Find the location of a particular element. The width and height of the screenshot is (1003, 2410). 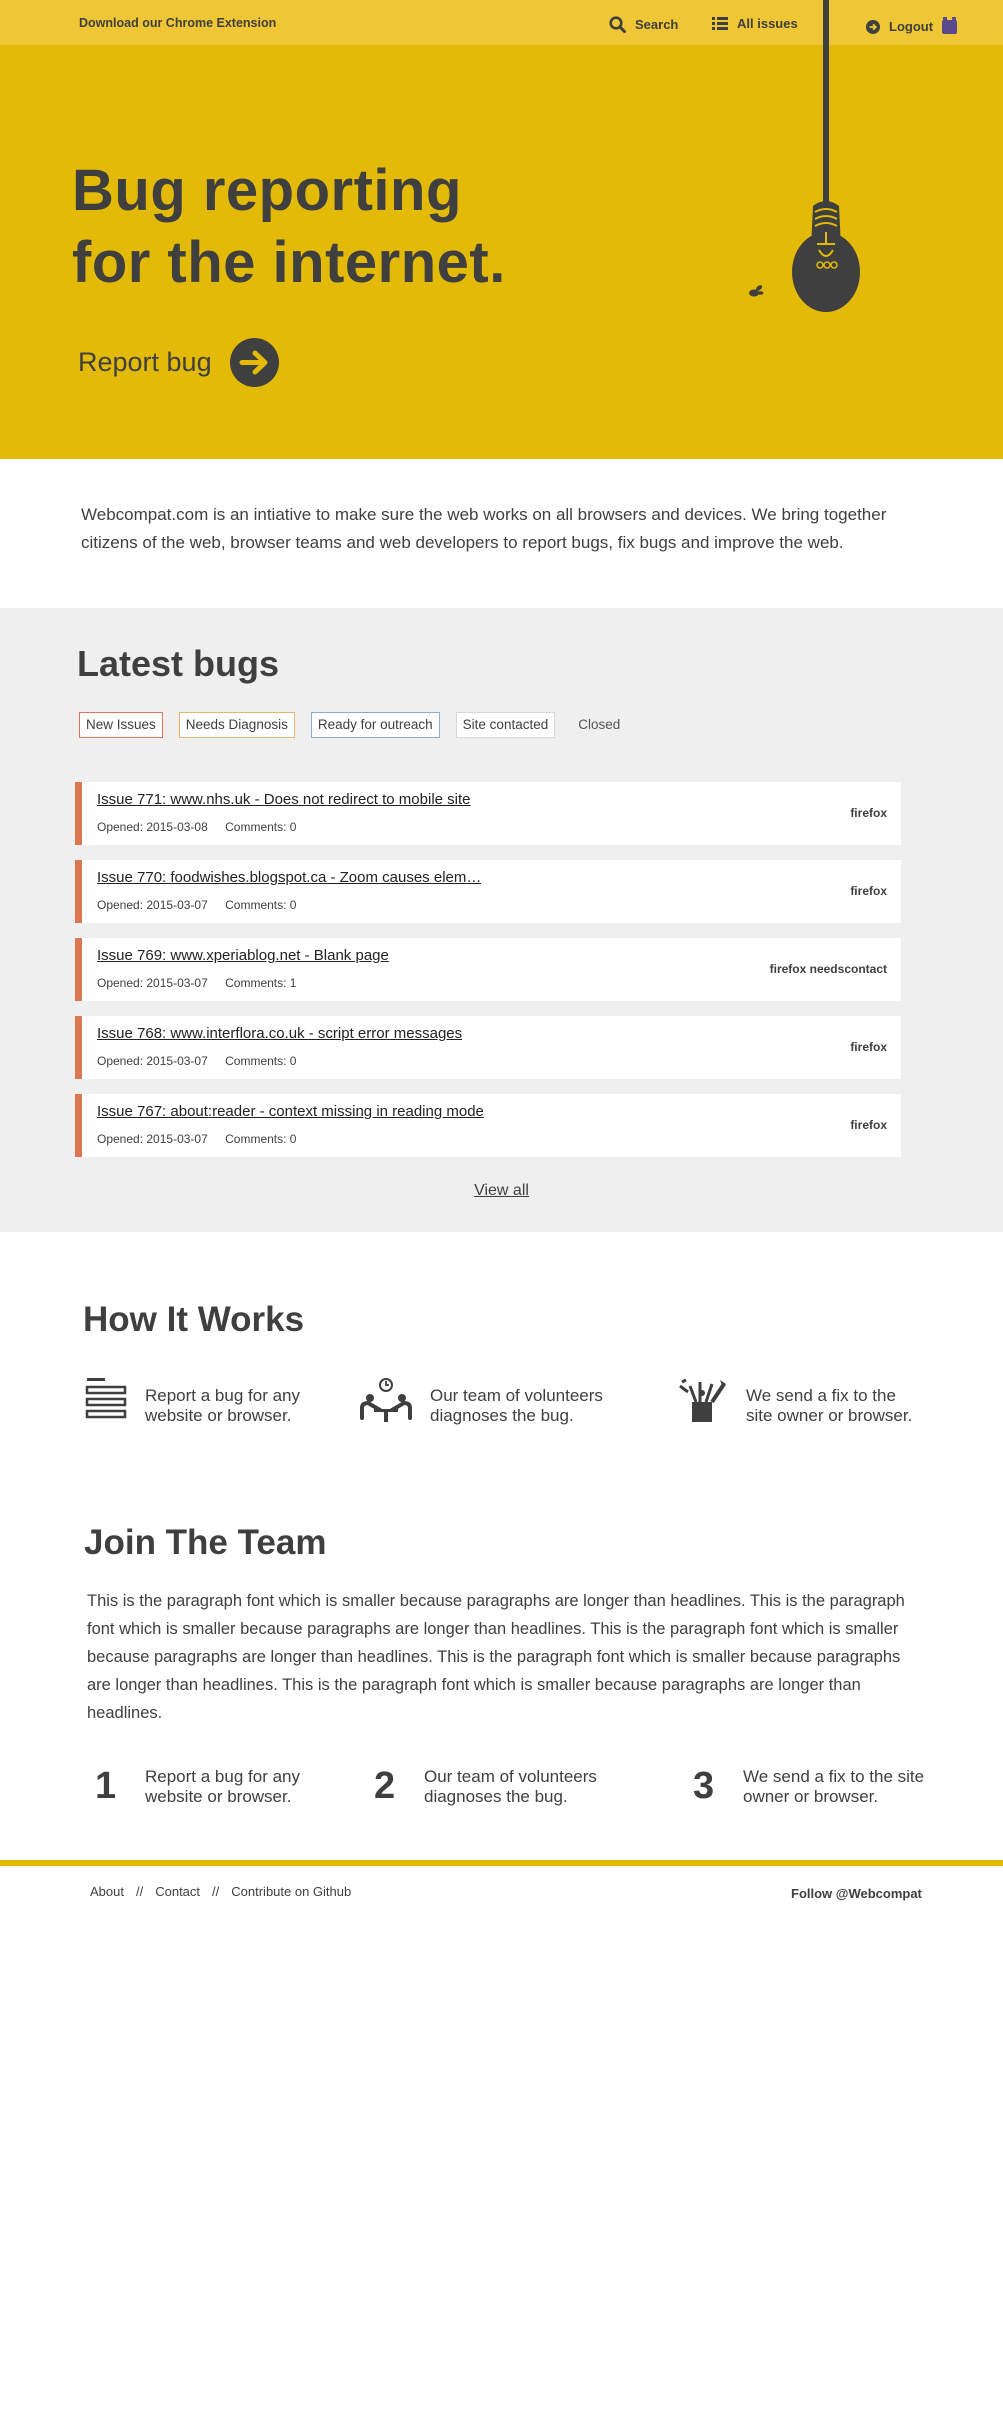

view-all-container: View all is located at coordinates (501, 1191).